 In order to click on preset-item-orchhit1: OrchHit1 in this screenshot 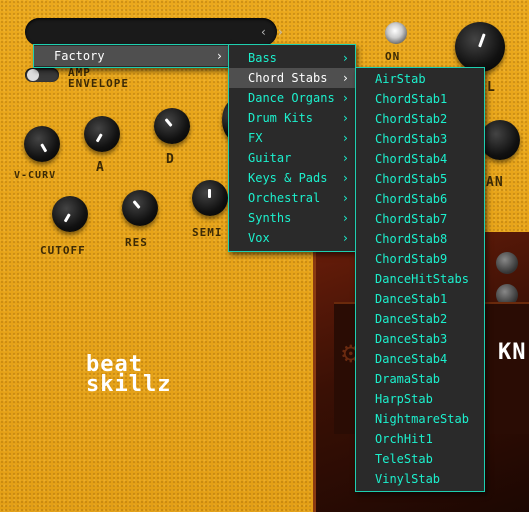, I will do `click(420, 439)`.